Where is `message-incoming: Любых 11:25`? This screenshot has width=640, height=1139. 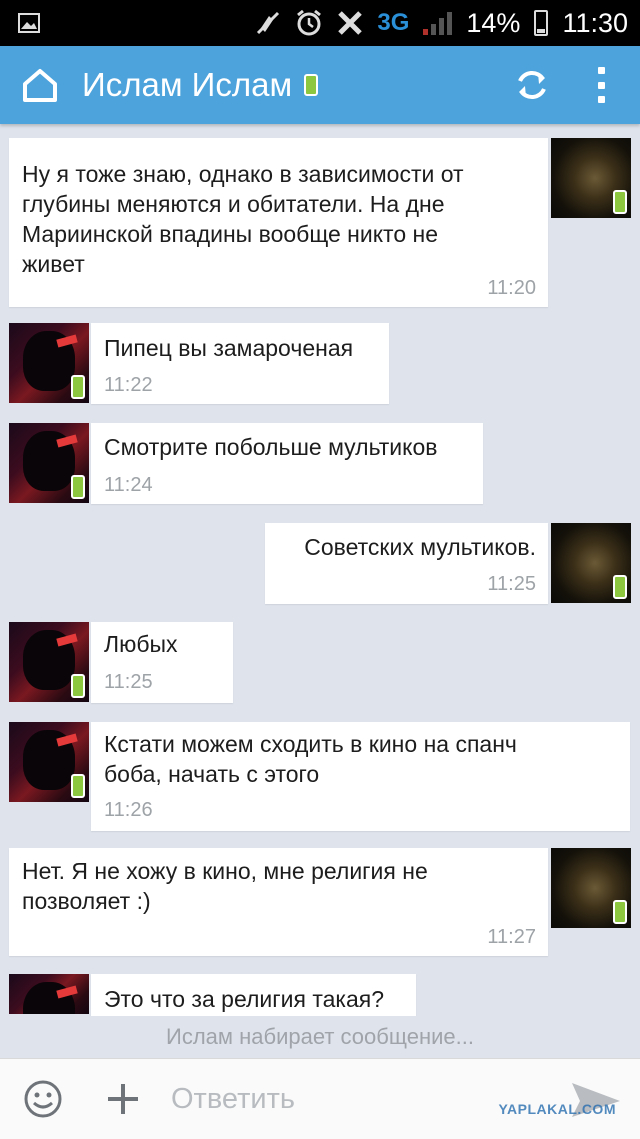
message-incoming: Любых 11:25 is located at coordinates (162, 662).